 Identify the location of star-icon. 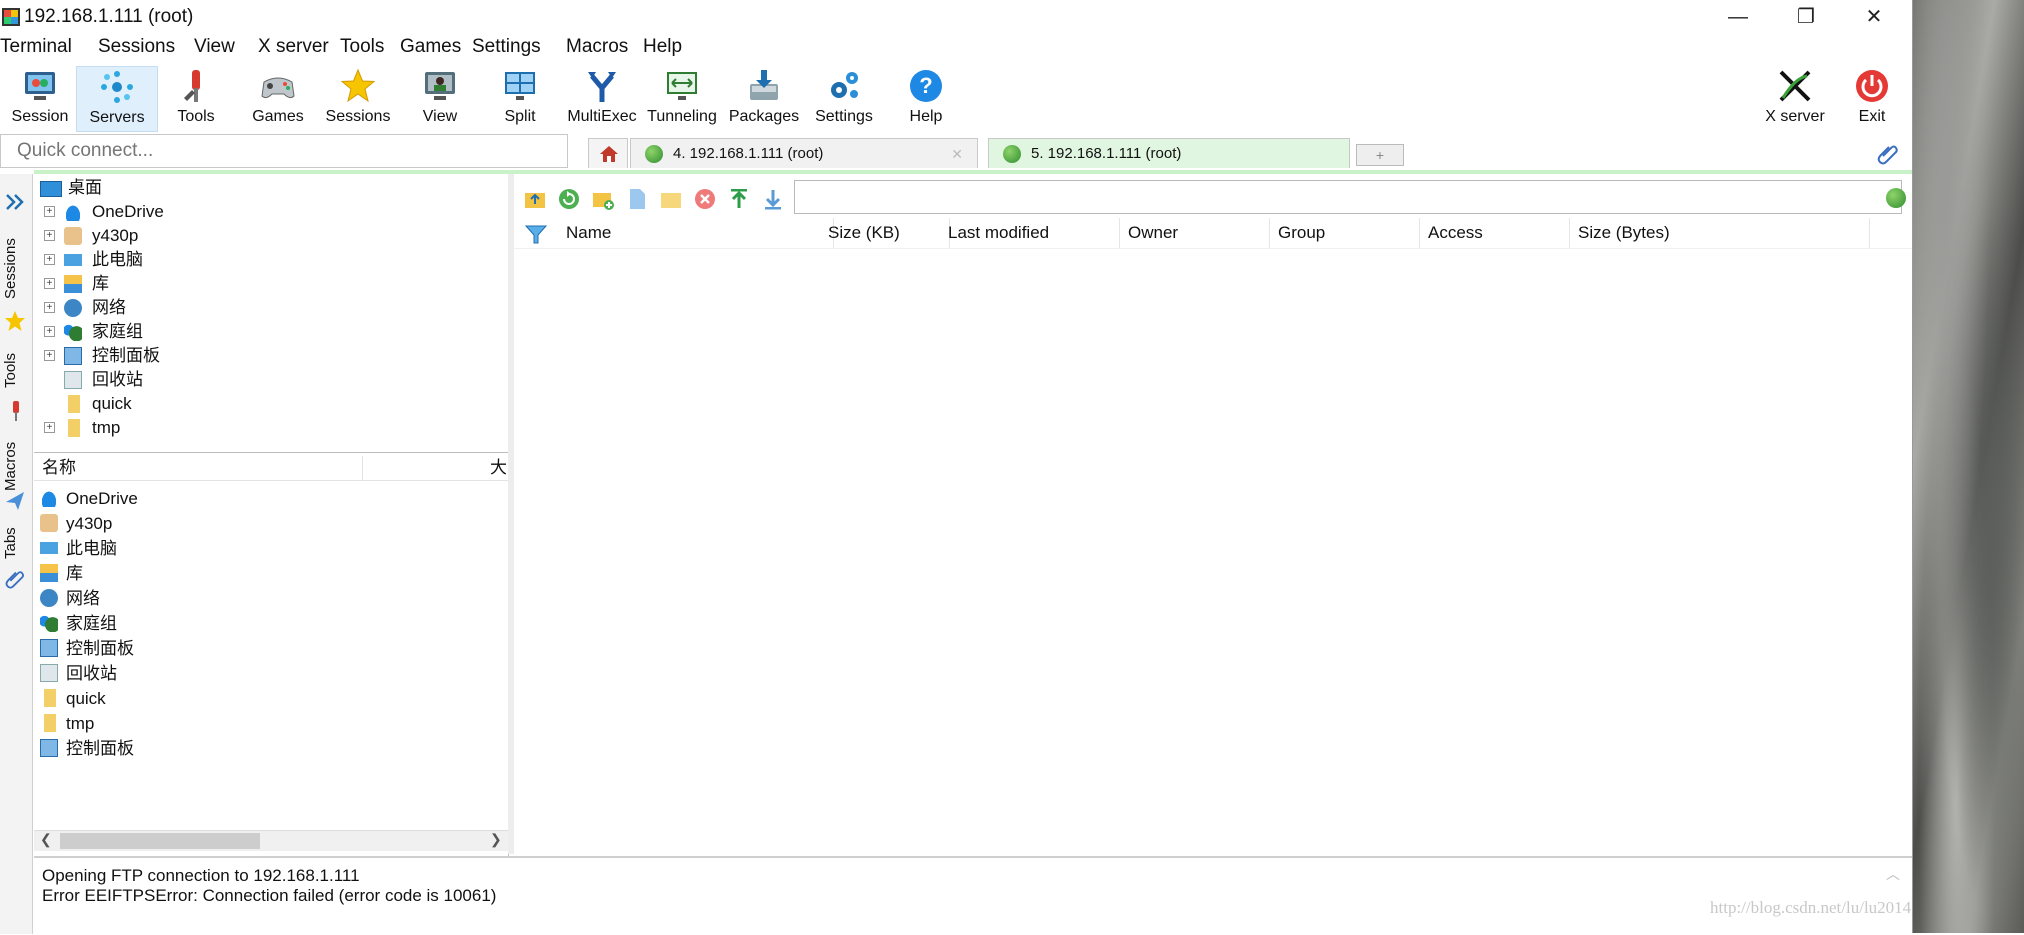
(15, 321).